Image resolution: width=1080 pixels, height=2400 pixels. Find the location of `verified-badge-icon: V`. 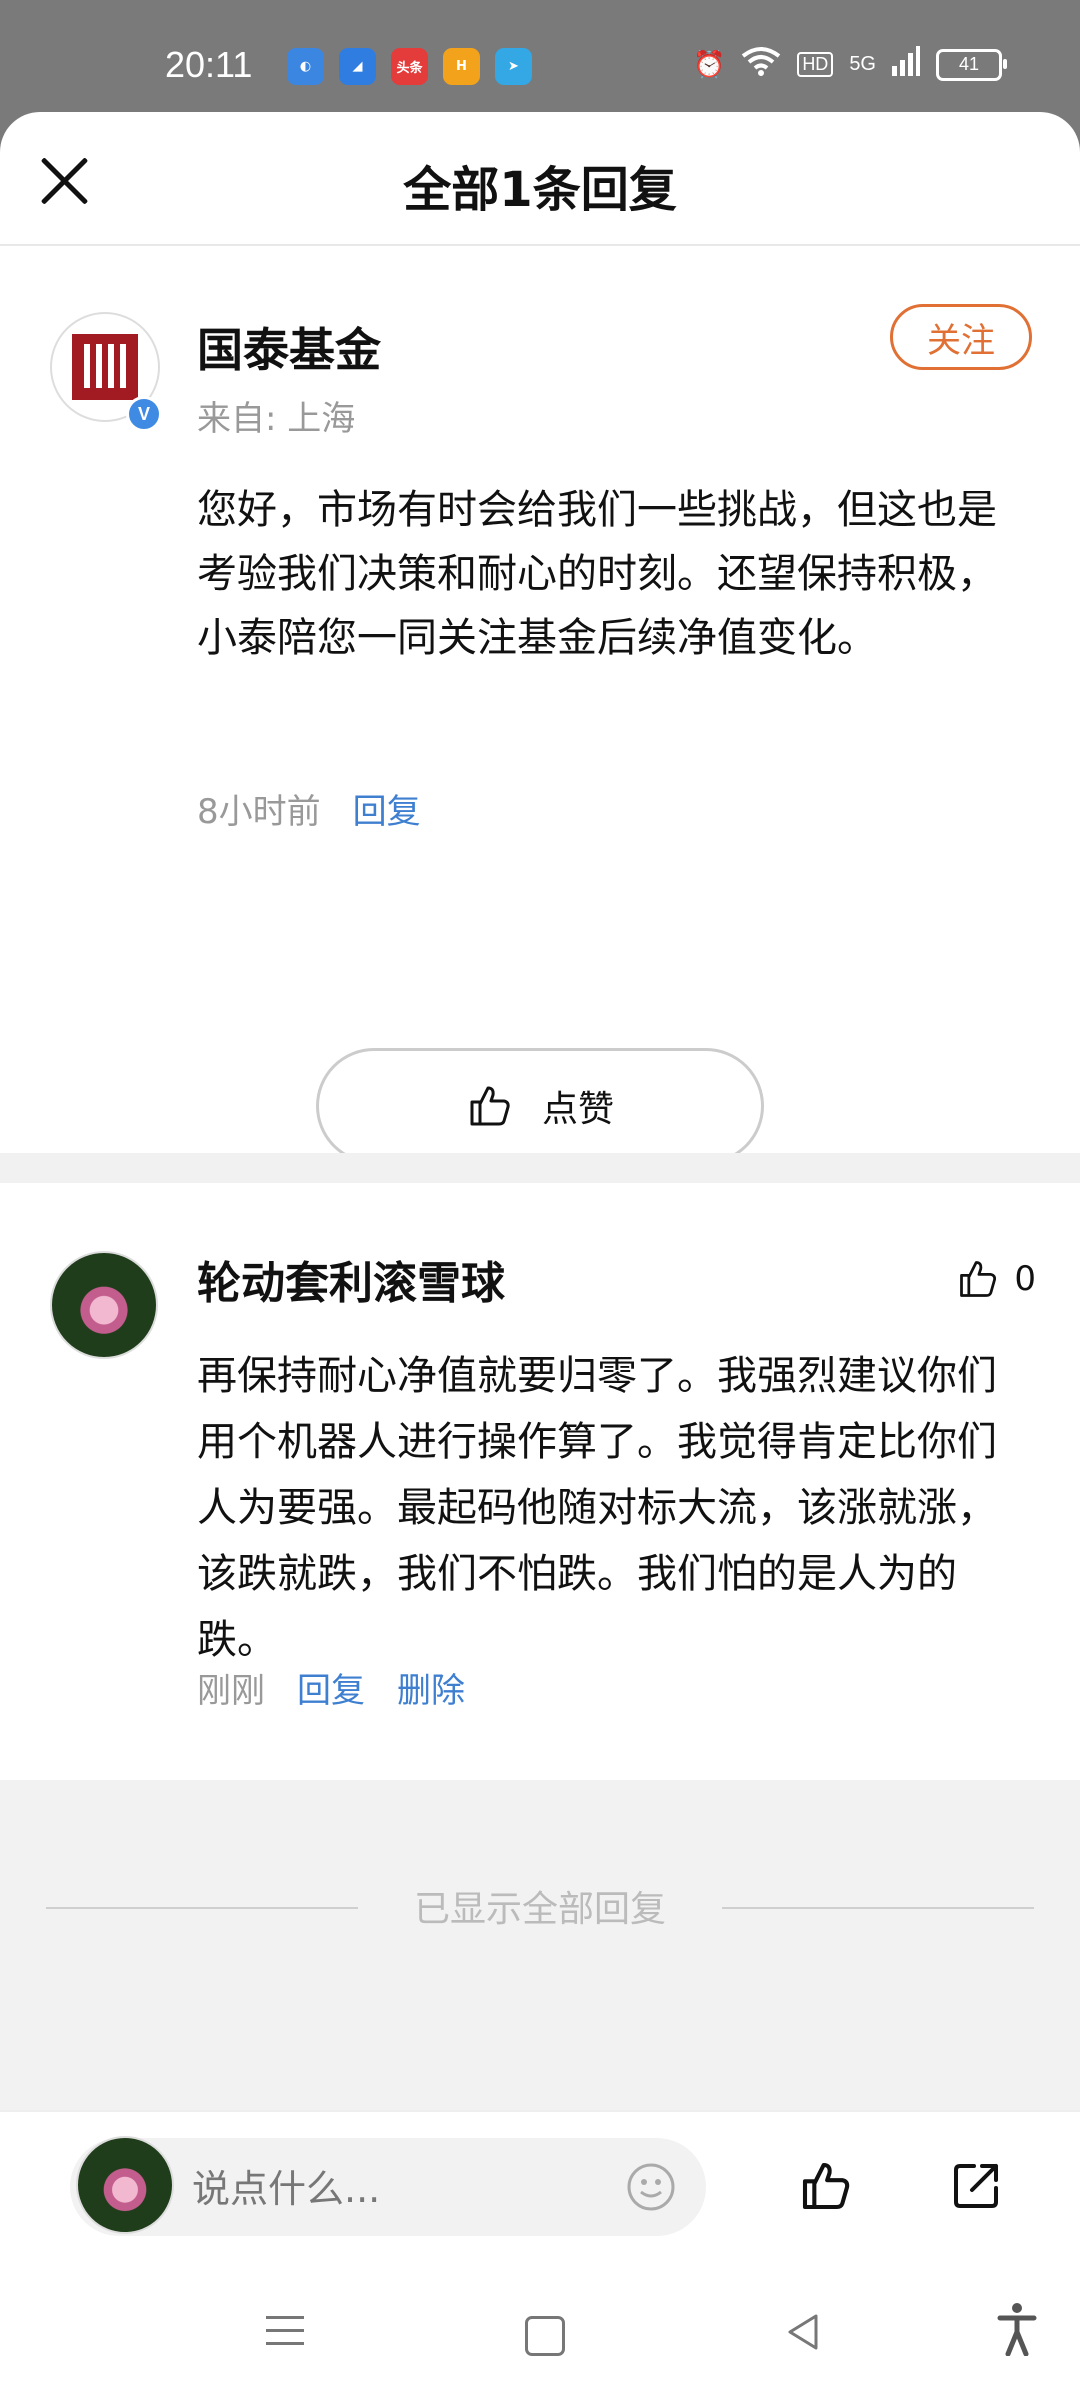

verified-badge-icon: V is located at coordinates (144, 414).